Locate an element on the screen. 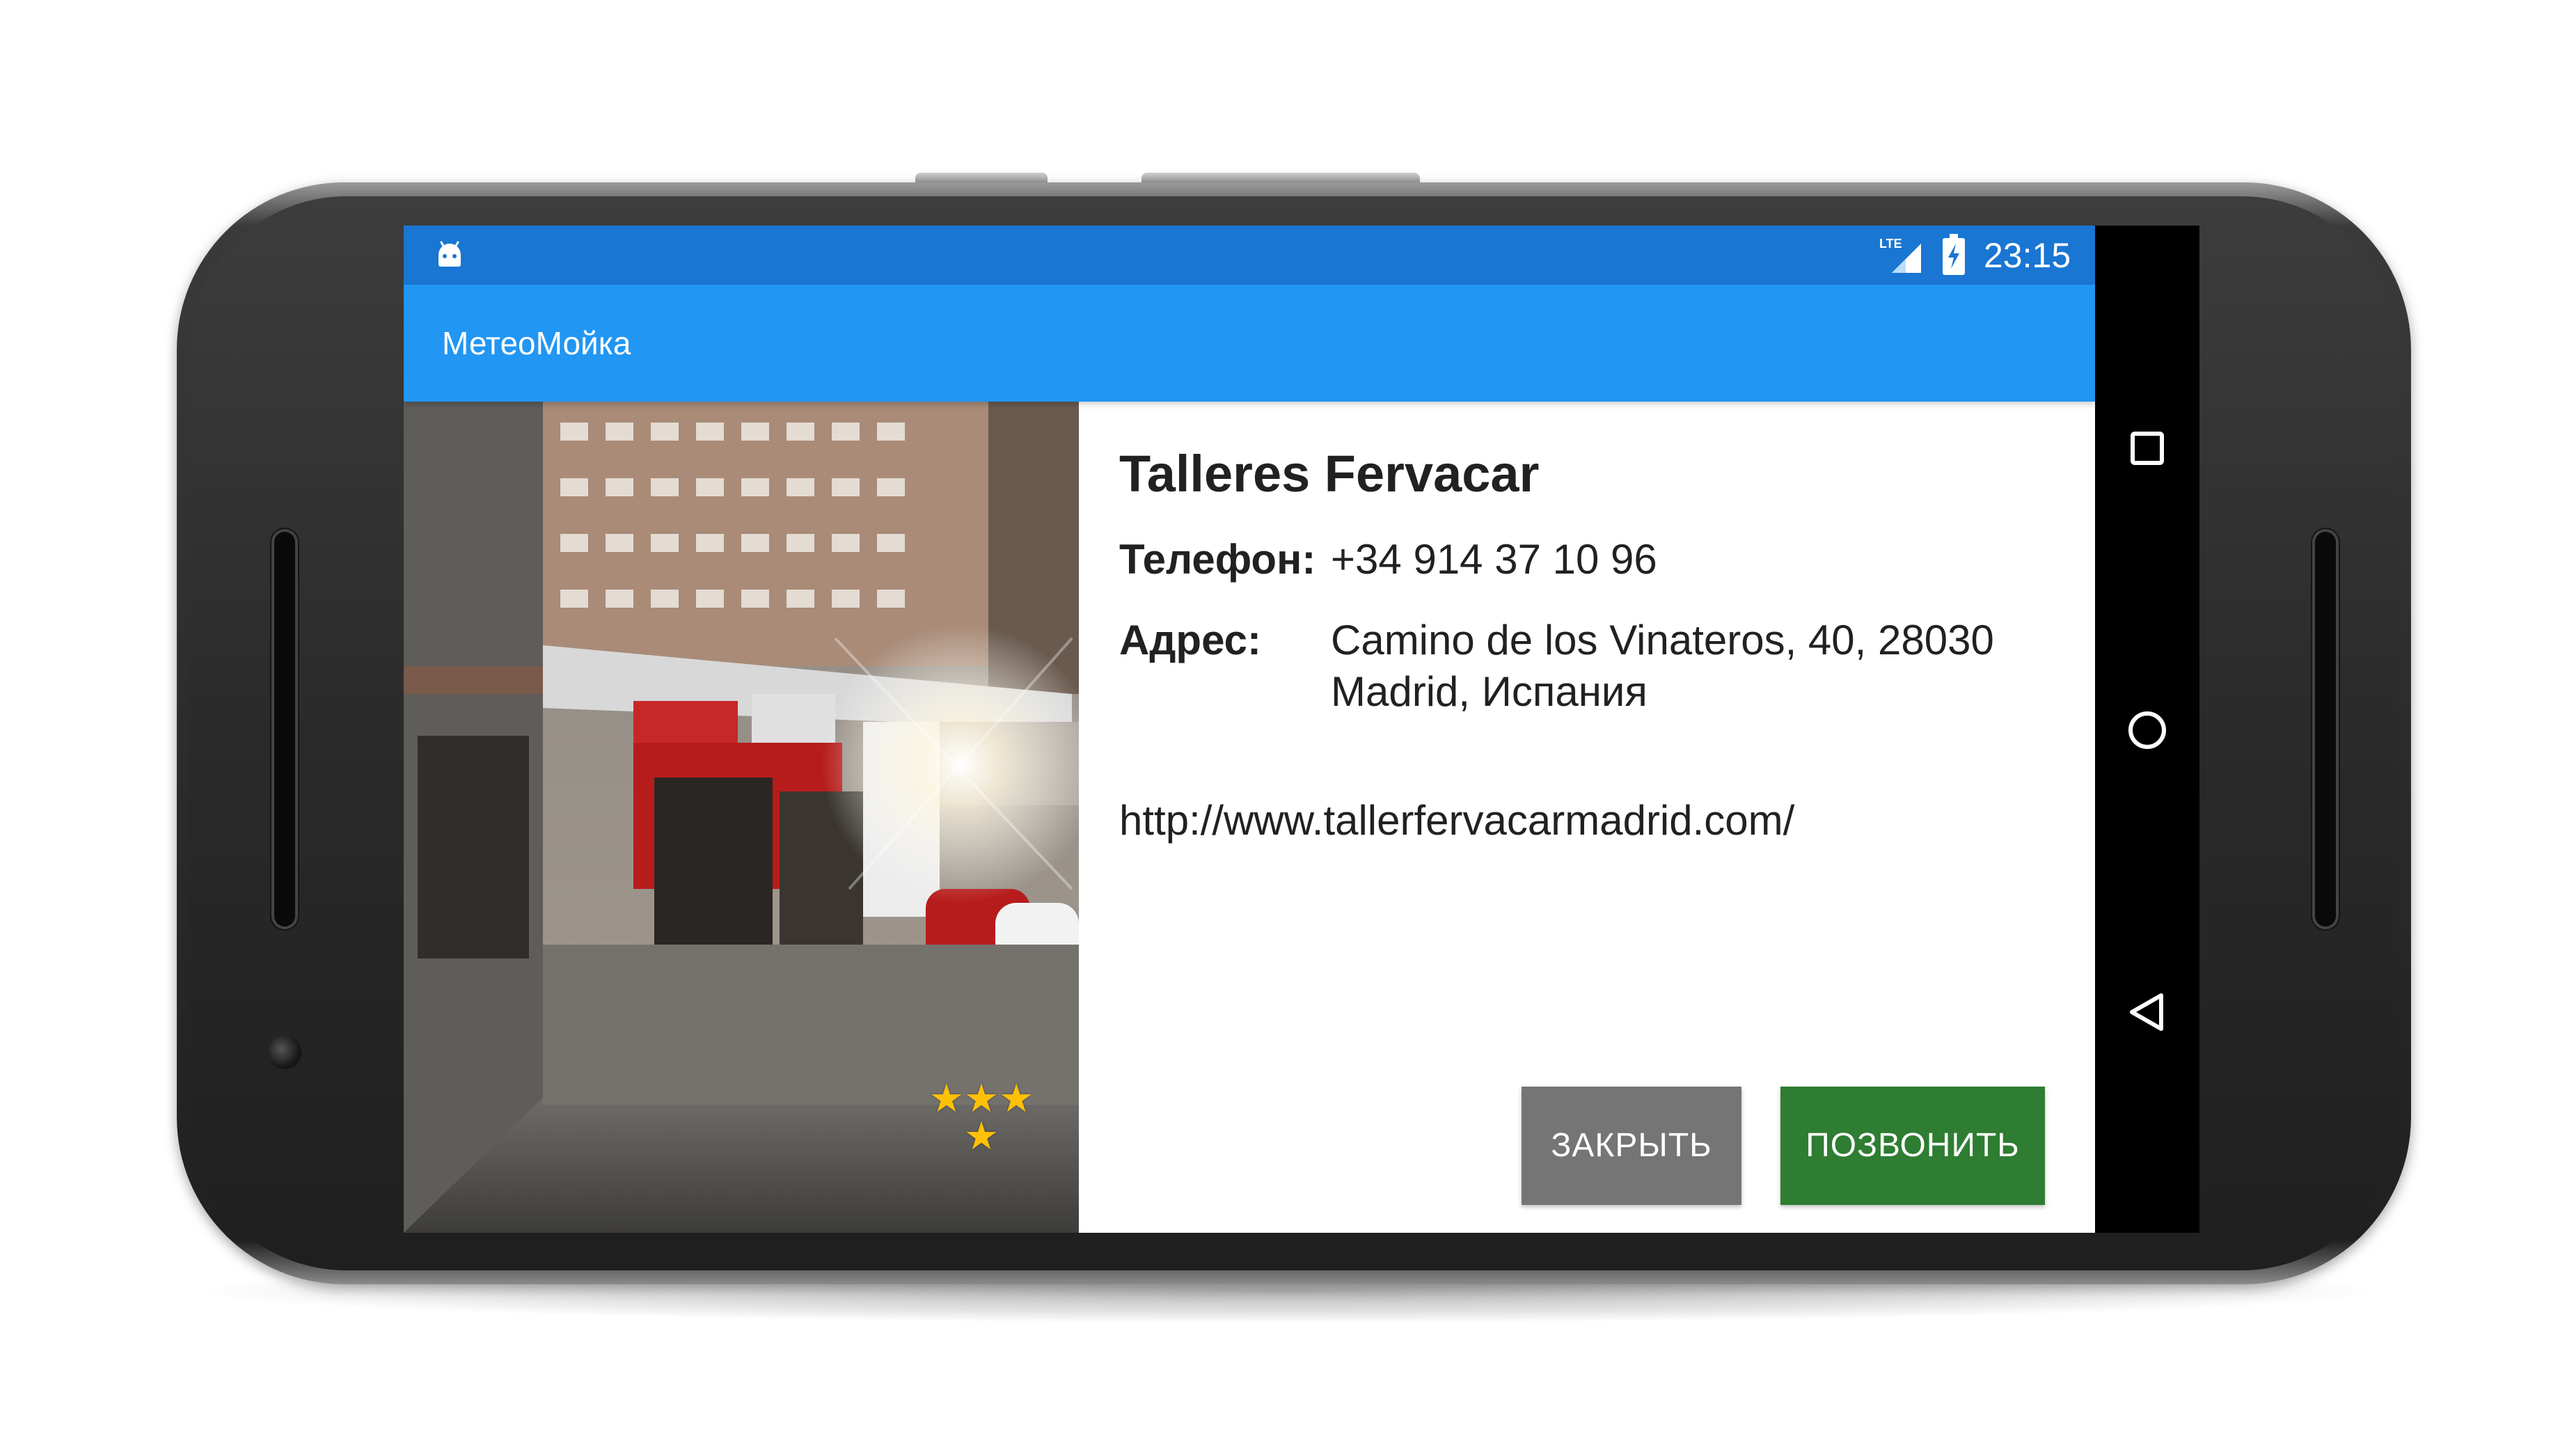 This screenshot has width=2576, height=1443. phone-value: +34 914 37 10 96 is located at coordinates (1494, 559).